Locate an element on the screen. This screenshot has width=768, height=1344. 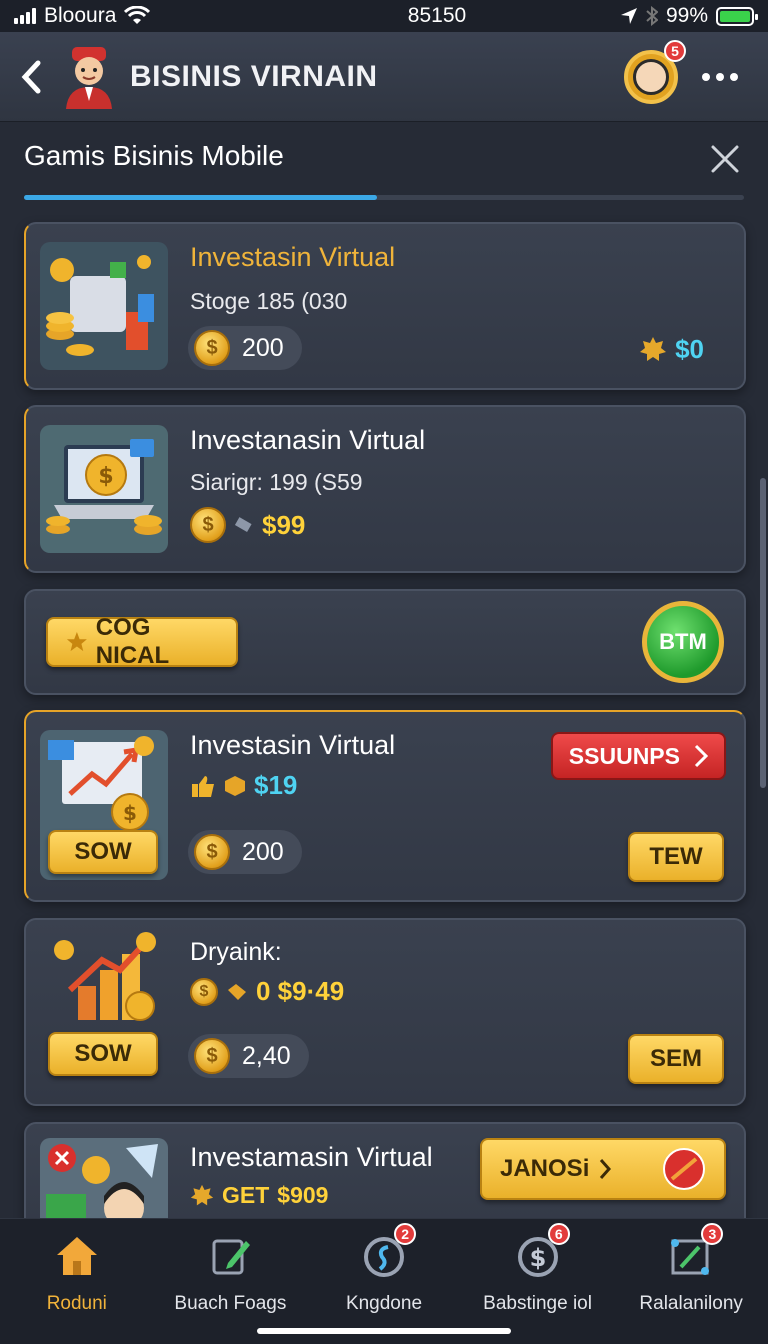
tew-button: TEW is located at coordinates (676, 857).